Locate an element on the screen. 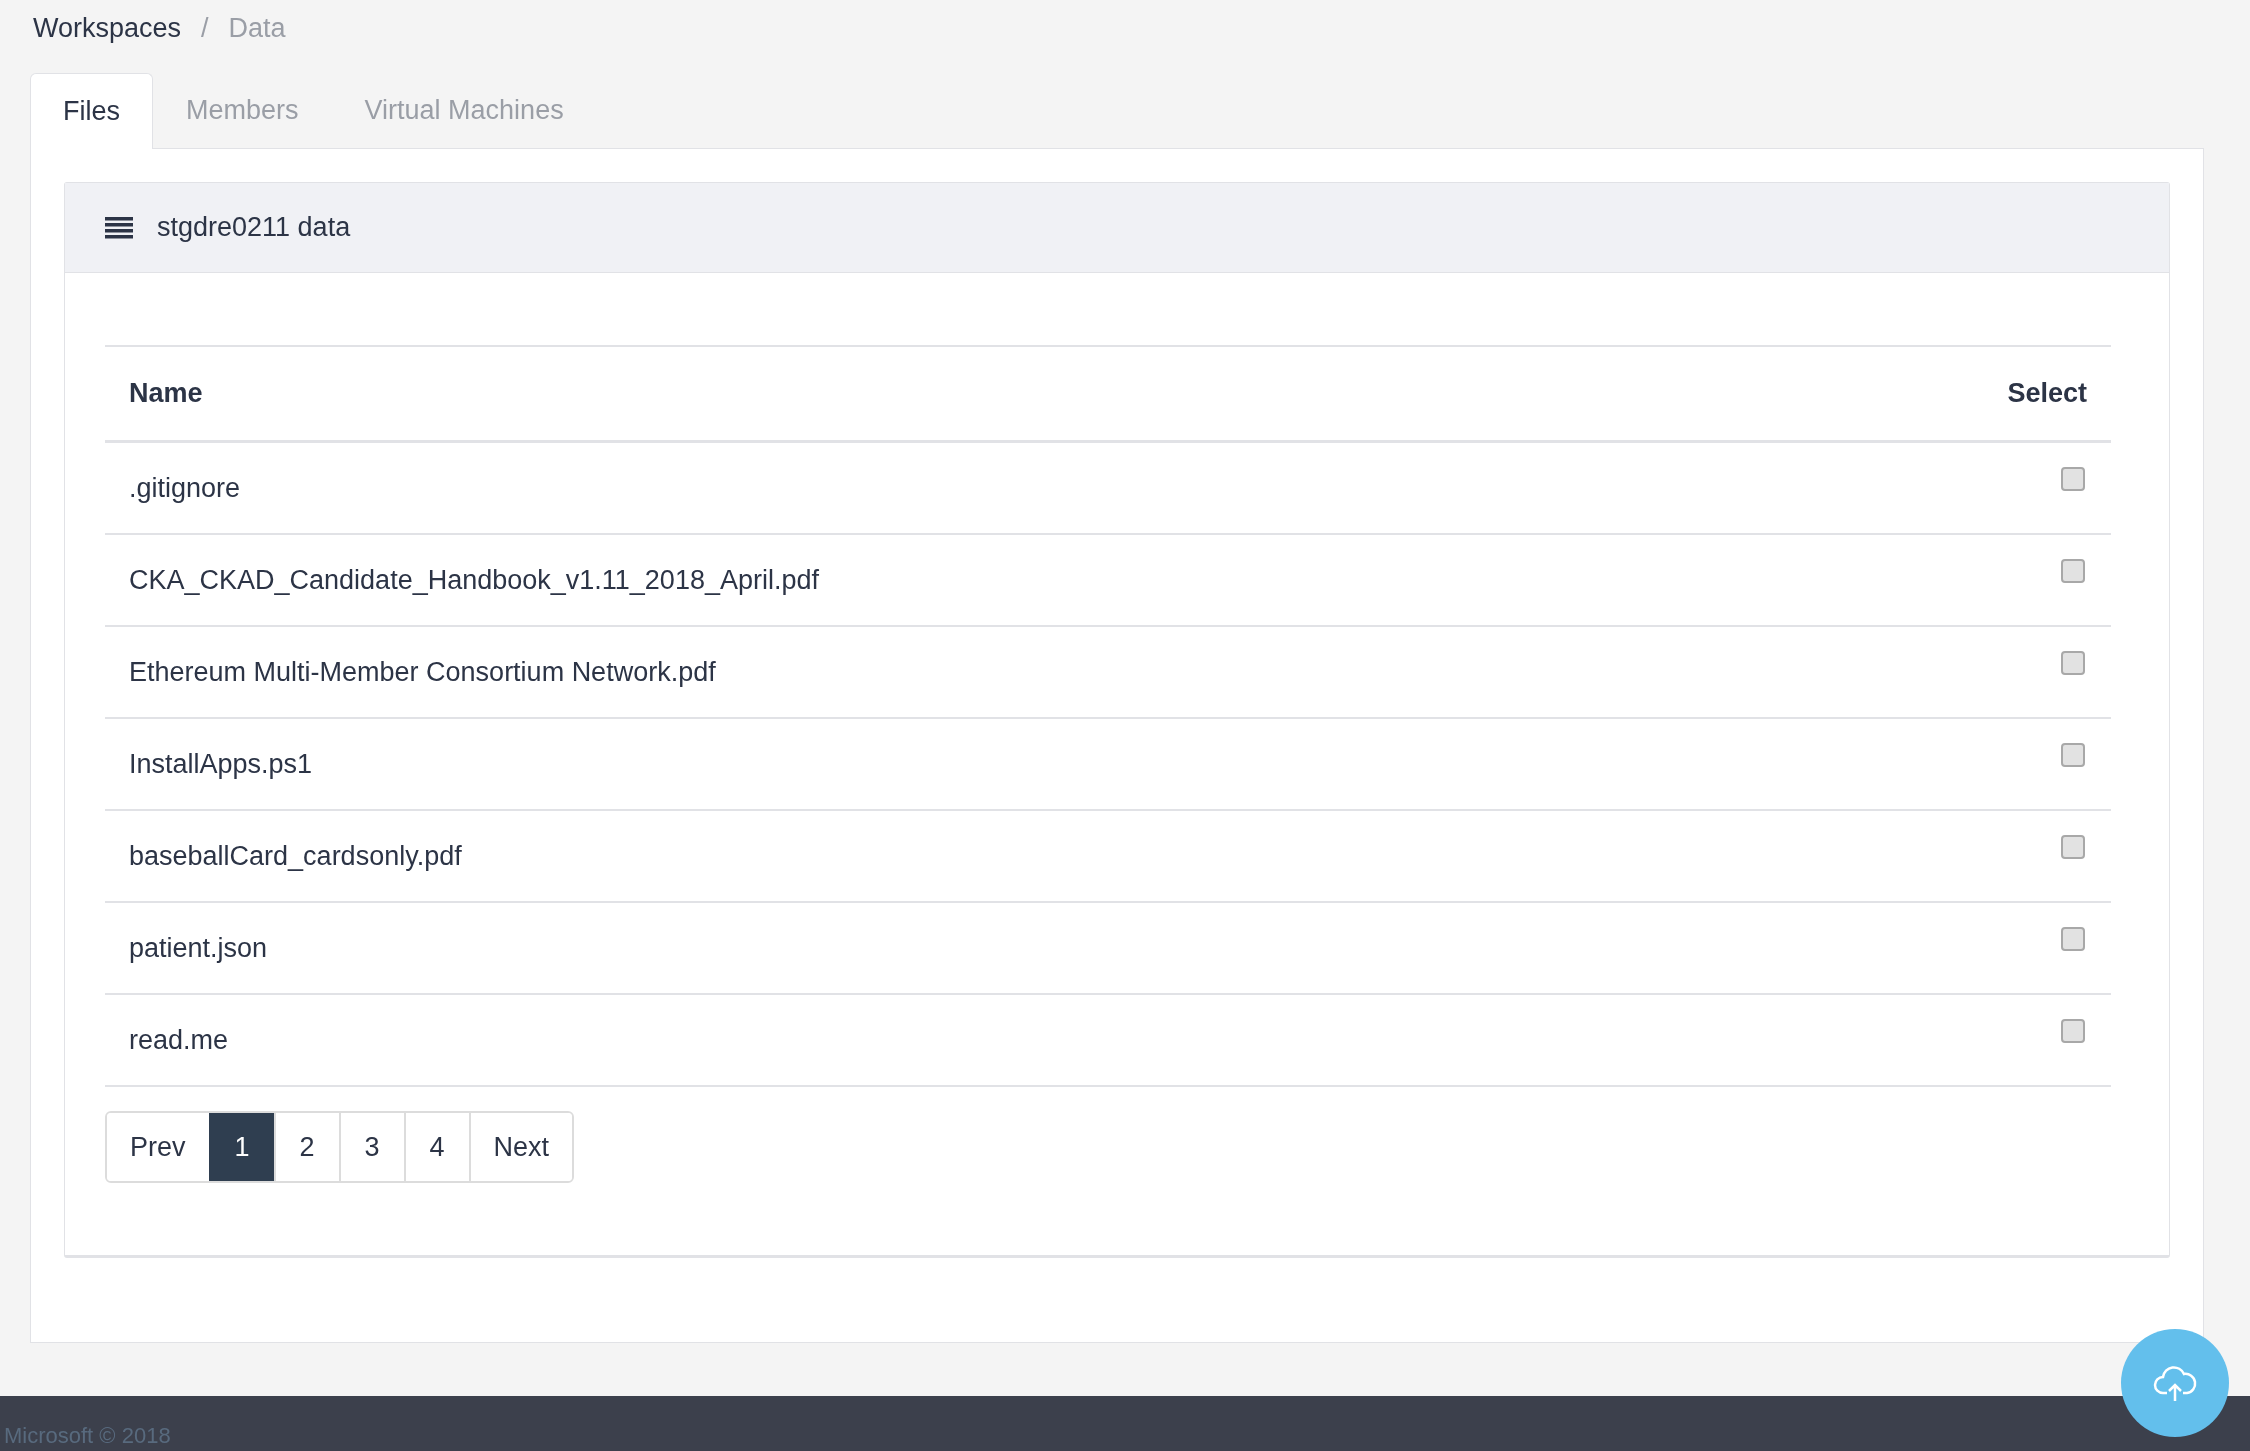  card-title: stgdre0211 data is located at coordinates (254, 227).